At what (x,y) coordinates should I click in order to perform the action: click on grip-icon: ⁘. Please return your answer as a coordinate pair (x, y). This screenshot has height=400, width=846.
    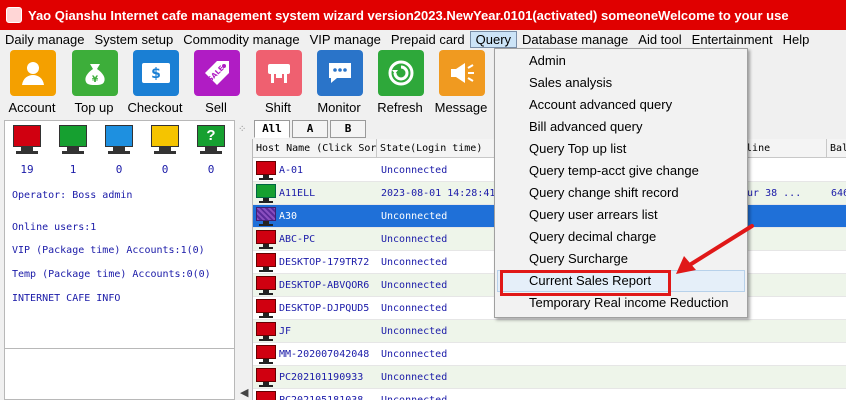
    Looking at the image, I should click on (242, 129).